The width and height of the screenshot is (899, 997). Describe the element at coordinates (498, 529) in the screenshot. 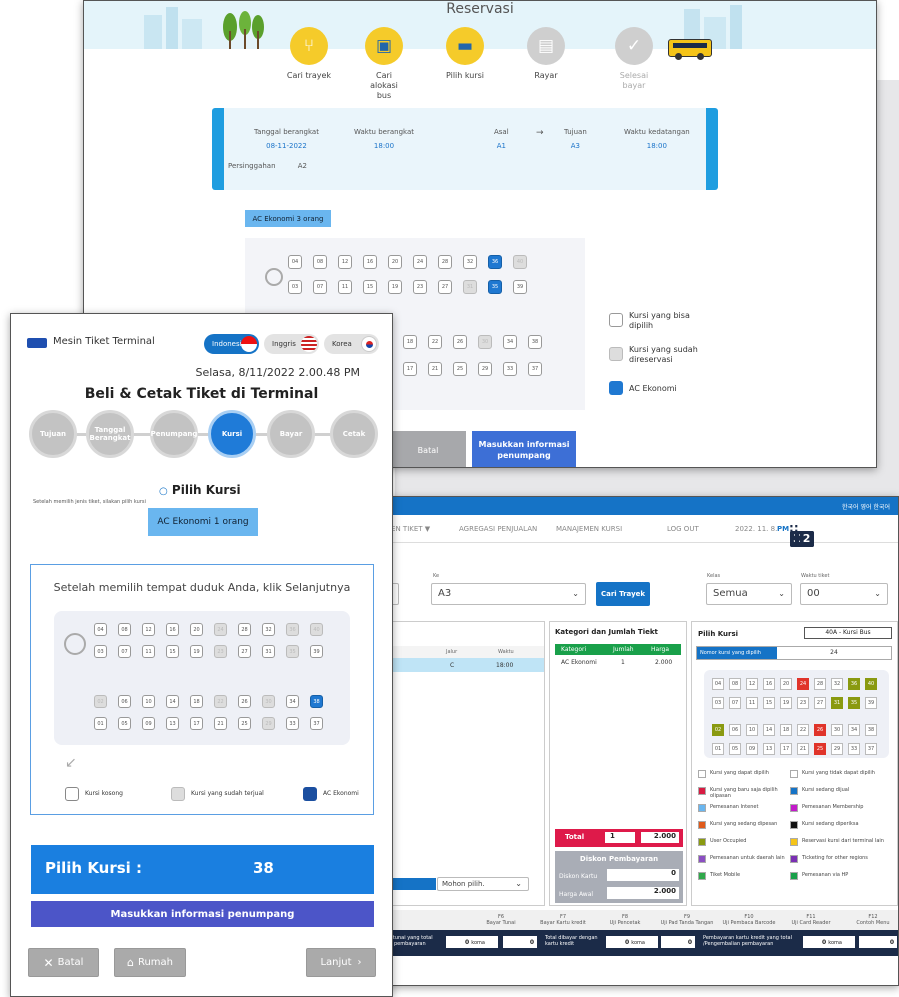

I see `menu-agregasi: AGREGASI PENJUALAN` at that location.